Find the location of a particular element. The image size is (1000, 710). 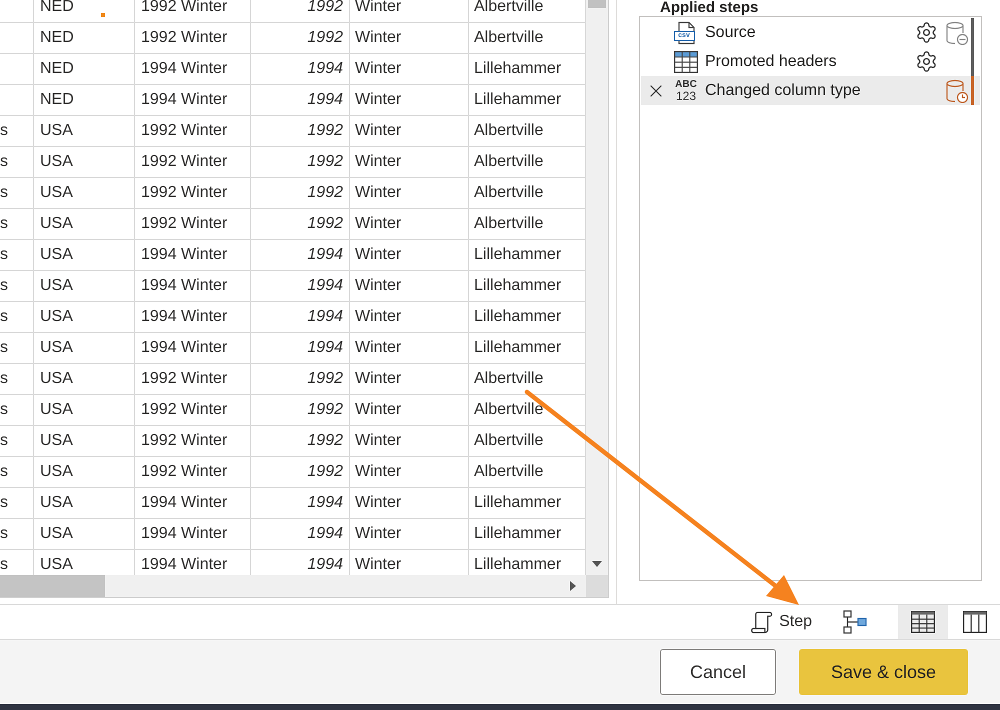

cancel-button: Cancel is located at coordinates (718, 672).